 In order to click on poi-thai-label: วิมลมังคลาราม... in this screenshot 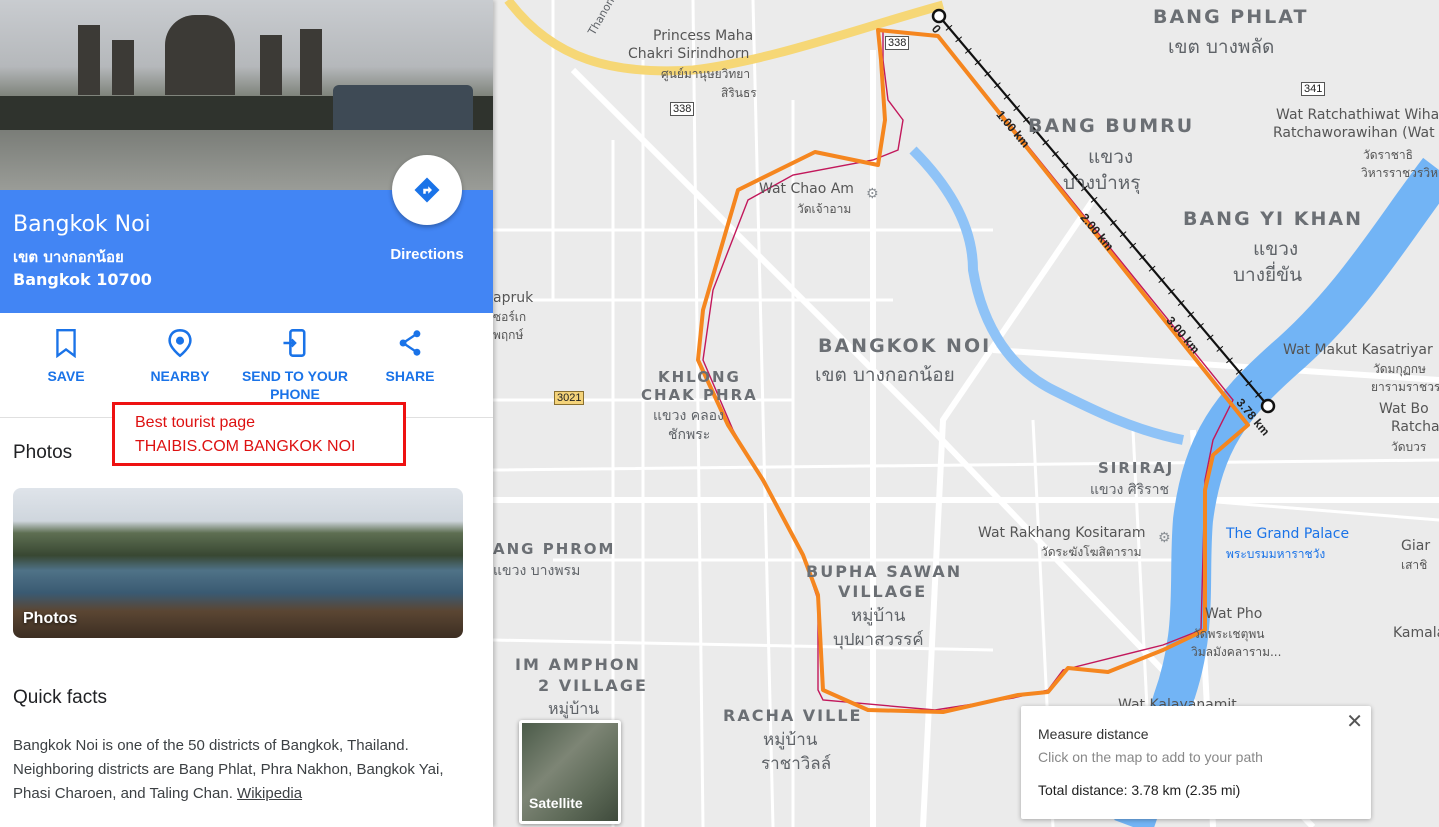, I will do `click(1236, 652)`.